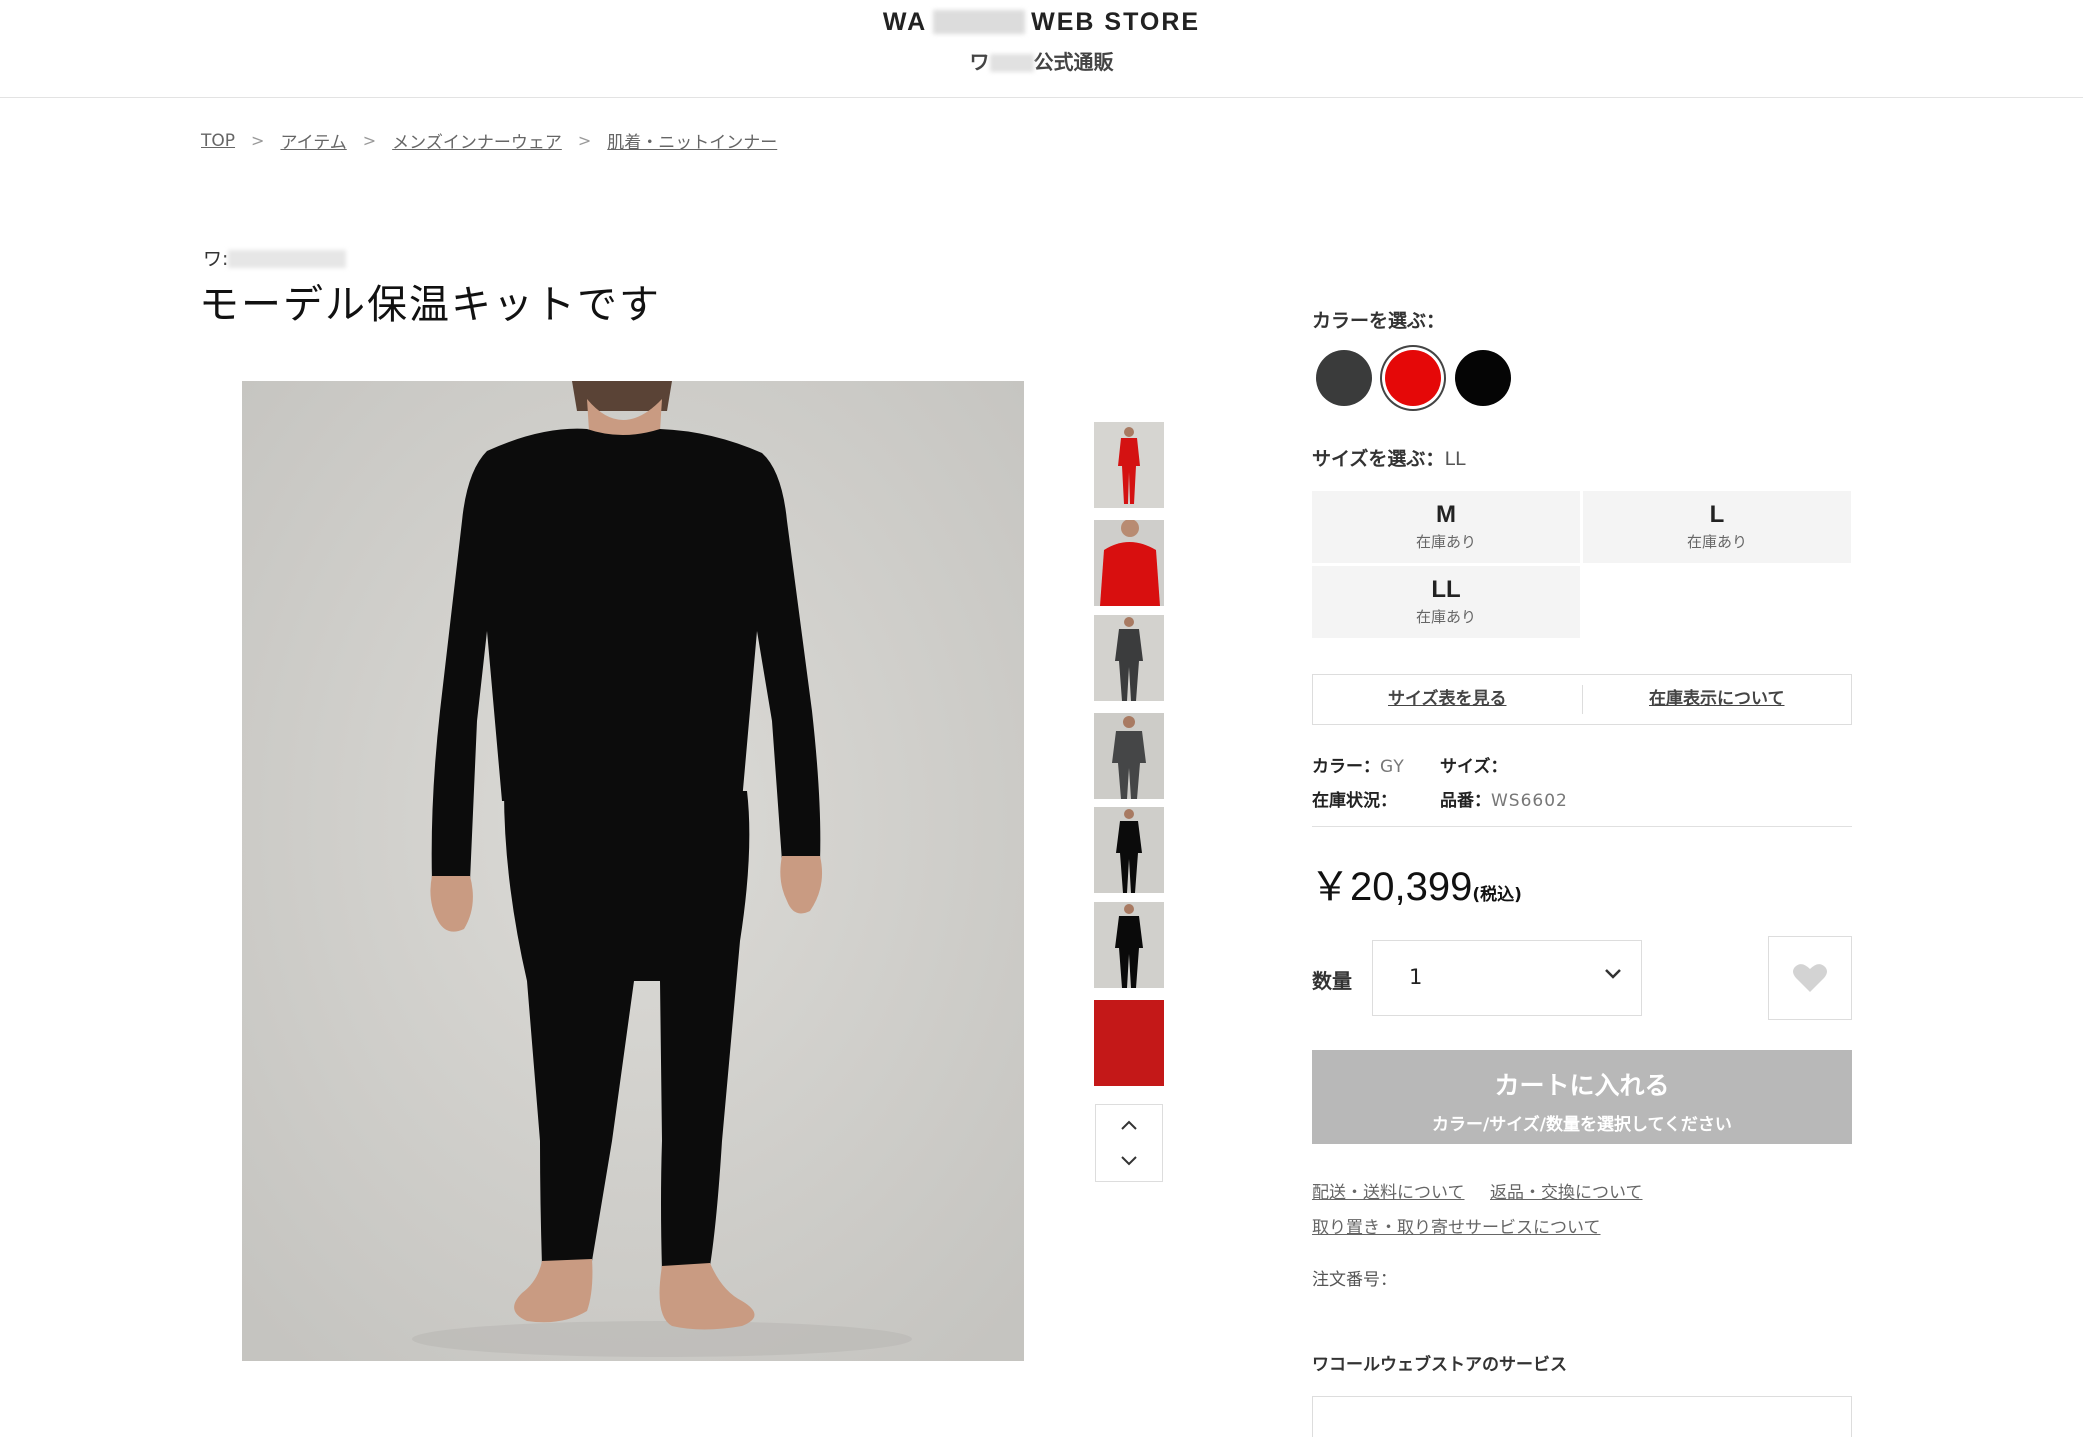 The width and height of the screenshot is (2083, 1437). I want to click on size-option-m: M 在庫あり, so click(1446, 527).